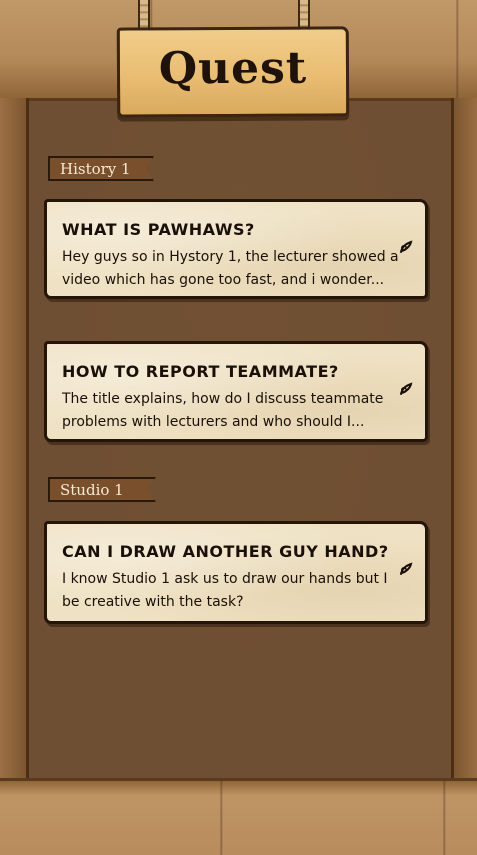 The height and width of the screenshot is (855, 477). What do you see at coordinates (464, 438) in the screenshot?
I see `right-wood-post` at bounding box center [464, 438].